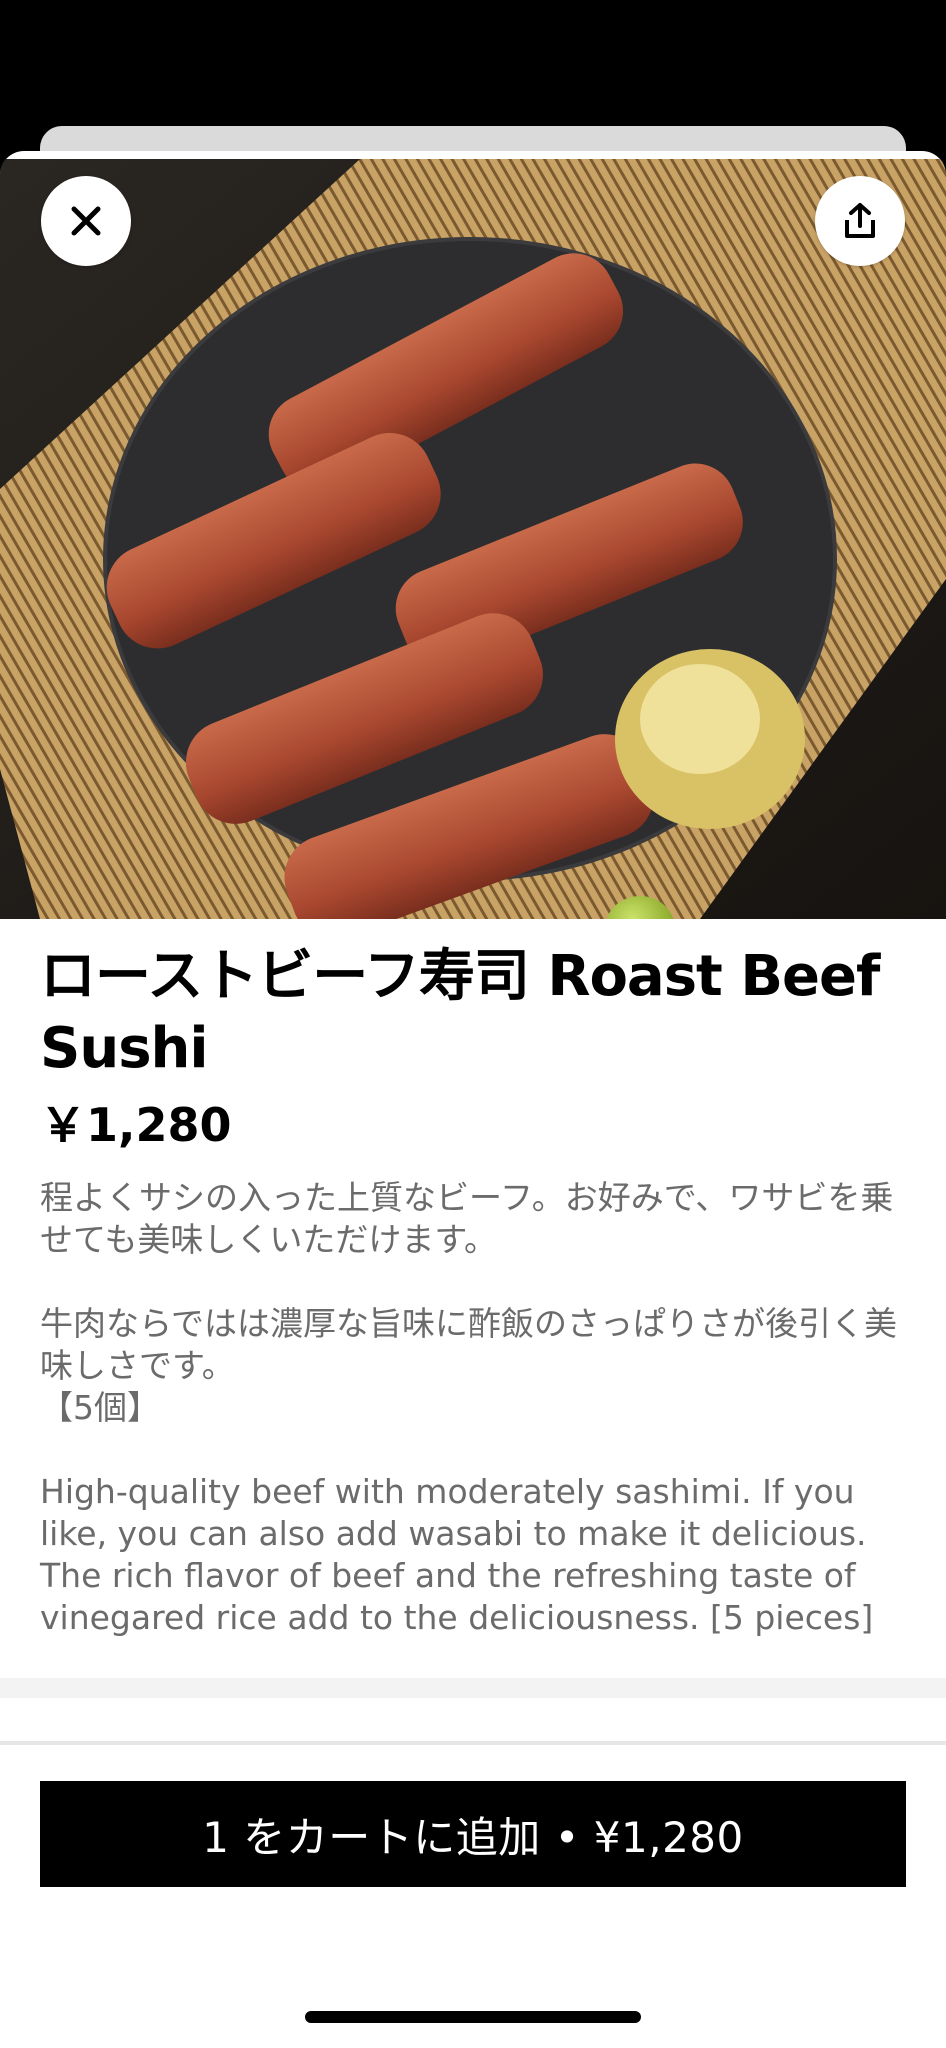  What do you see at coordinates (473, 1834) in the screenshot?
I see `add-to-cart-button: 1 をカートに追加 • ¥1,280` at bounding box center [473, 1834].